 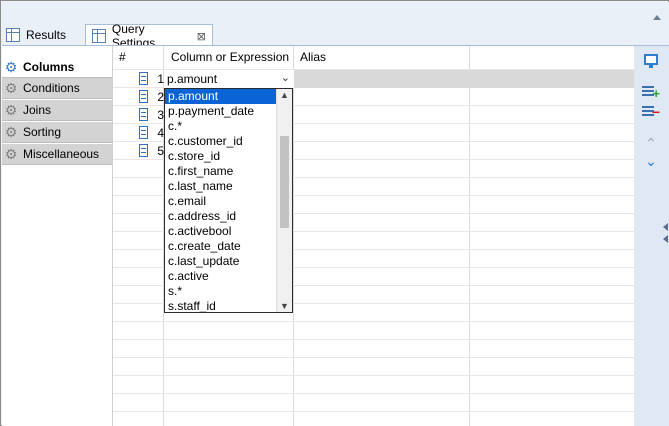 What do you see at coordinates (651, 161) in the screenshot?
I see `move-down-icon: ⌄` at bounding box center [651, 161].